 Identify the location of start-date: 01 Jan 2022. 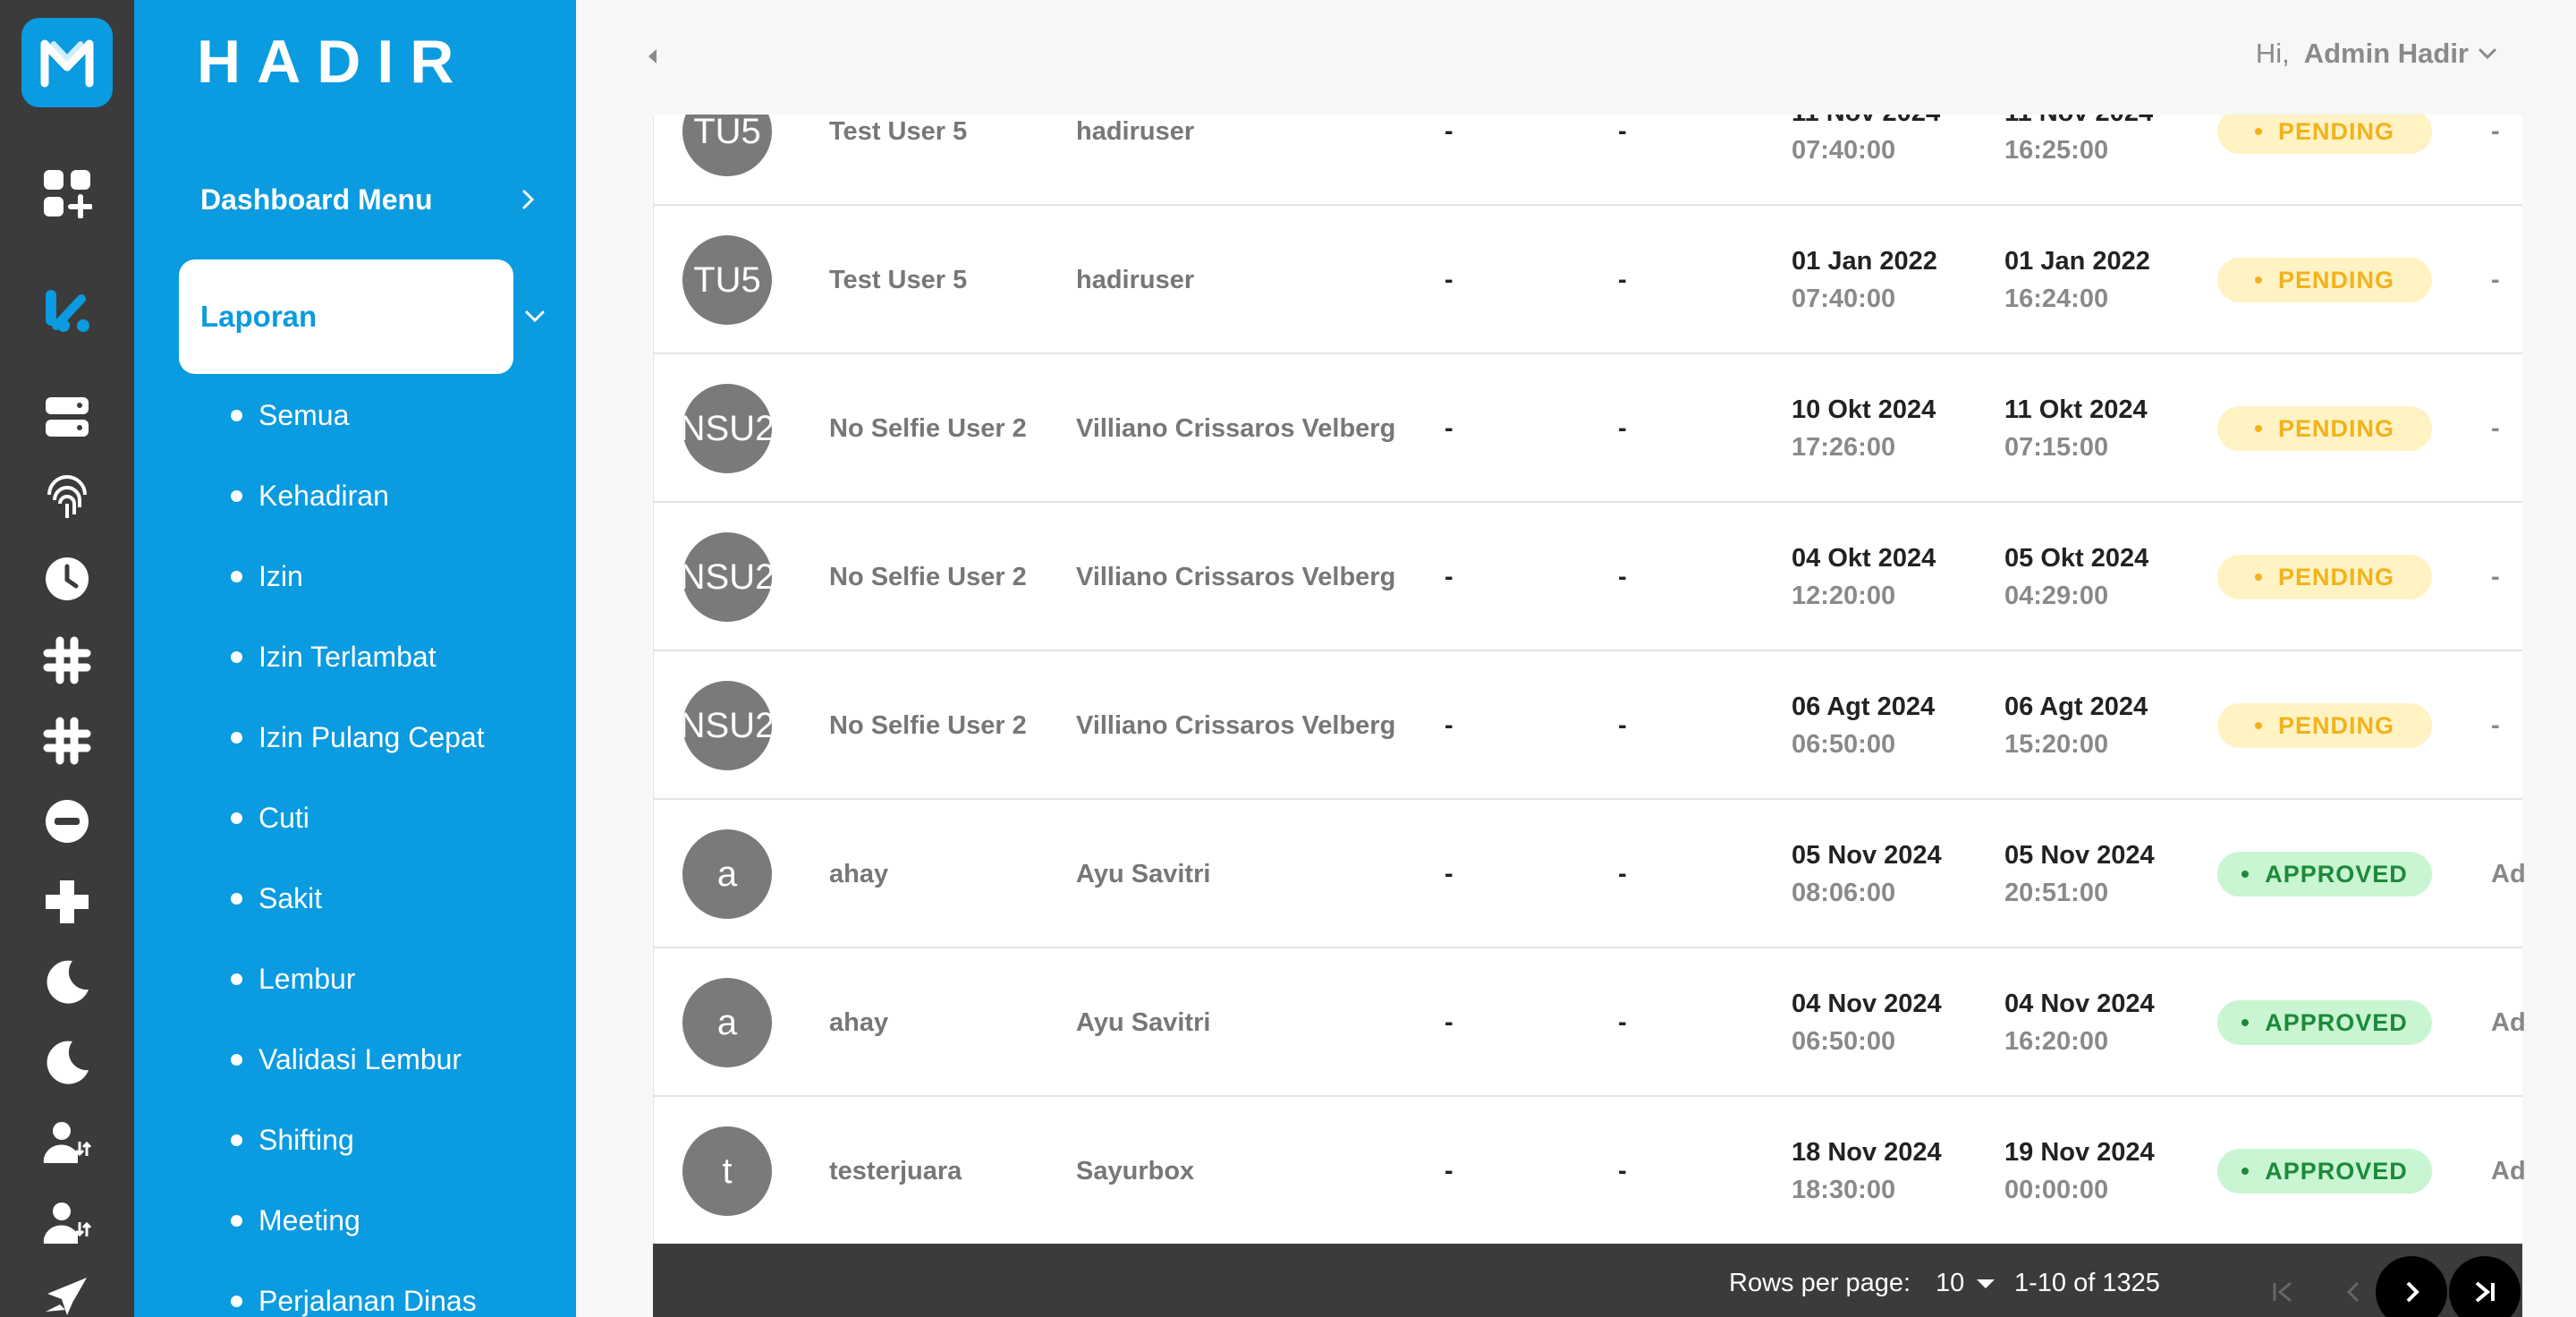
(1864, 261).